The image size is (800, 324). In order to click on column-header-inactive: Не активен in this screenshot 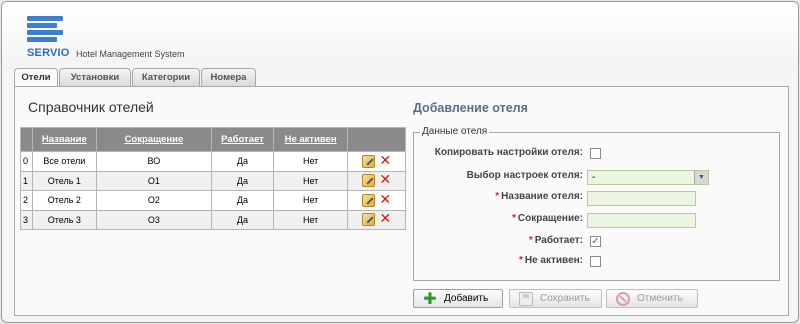, I will do `click(310, 139)`.